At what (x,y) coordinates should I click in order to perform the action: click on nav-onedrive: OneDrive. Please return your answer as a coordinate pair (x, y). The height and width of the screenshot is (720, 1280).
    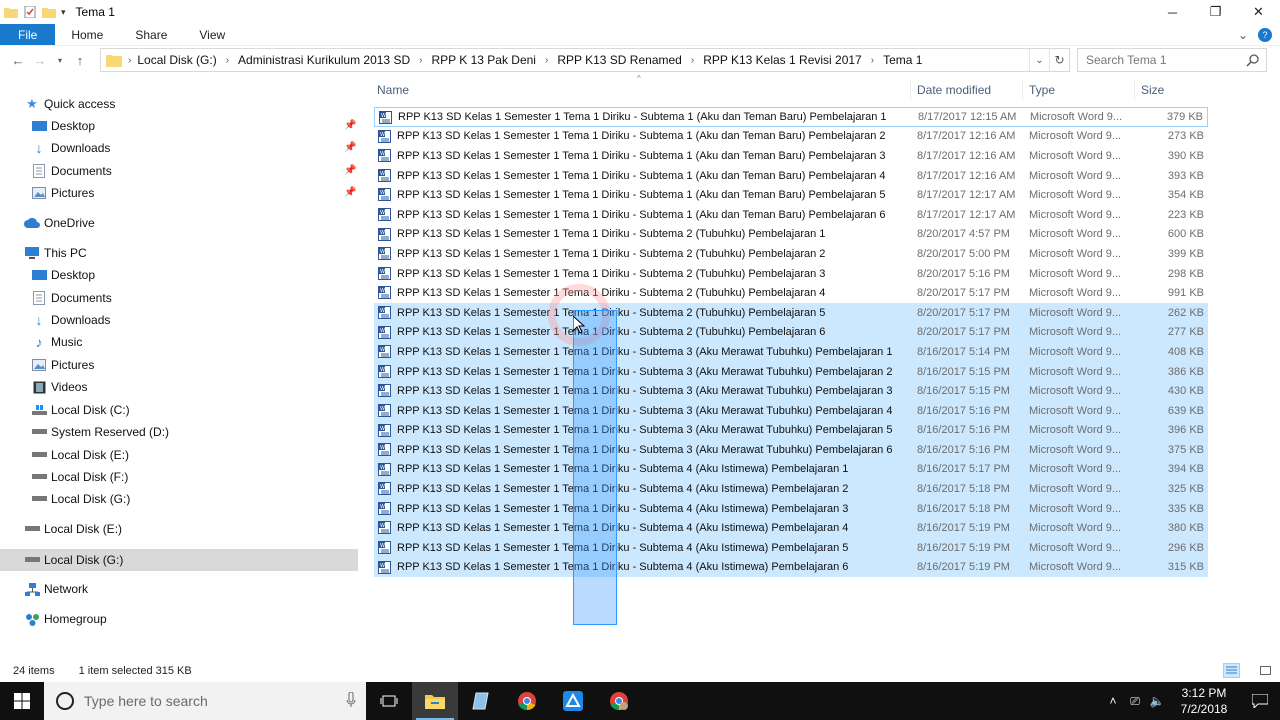
    Looking at the image, I should click on (59, 223).